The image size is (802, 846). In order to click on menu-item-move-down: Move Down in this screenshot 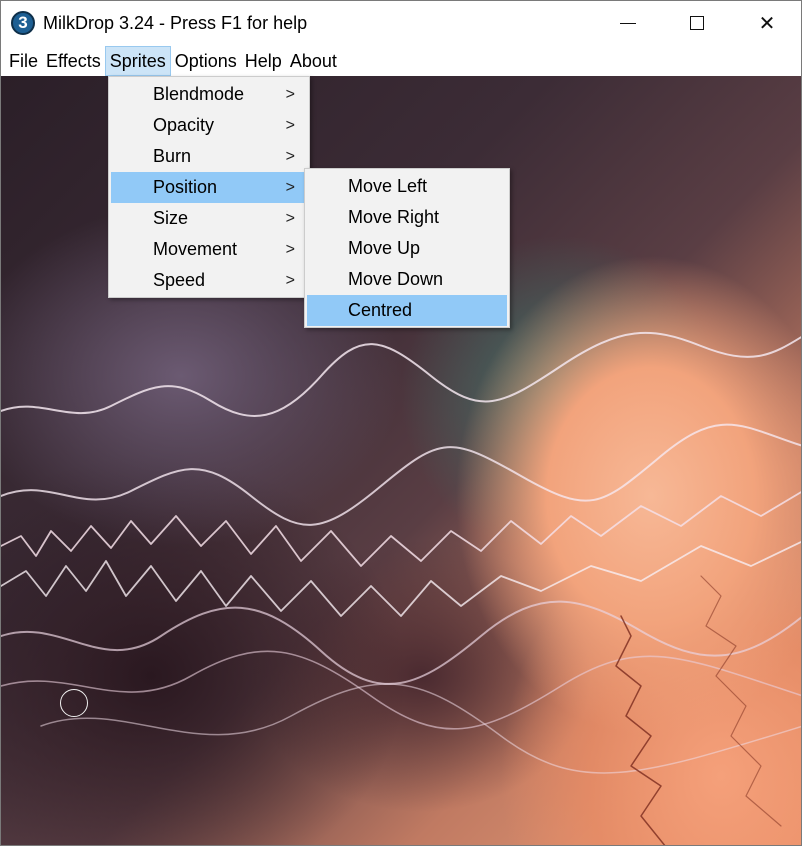, I will do `click(407, 279)`.